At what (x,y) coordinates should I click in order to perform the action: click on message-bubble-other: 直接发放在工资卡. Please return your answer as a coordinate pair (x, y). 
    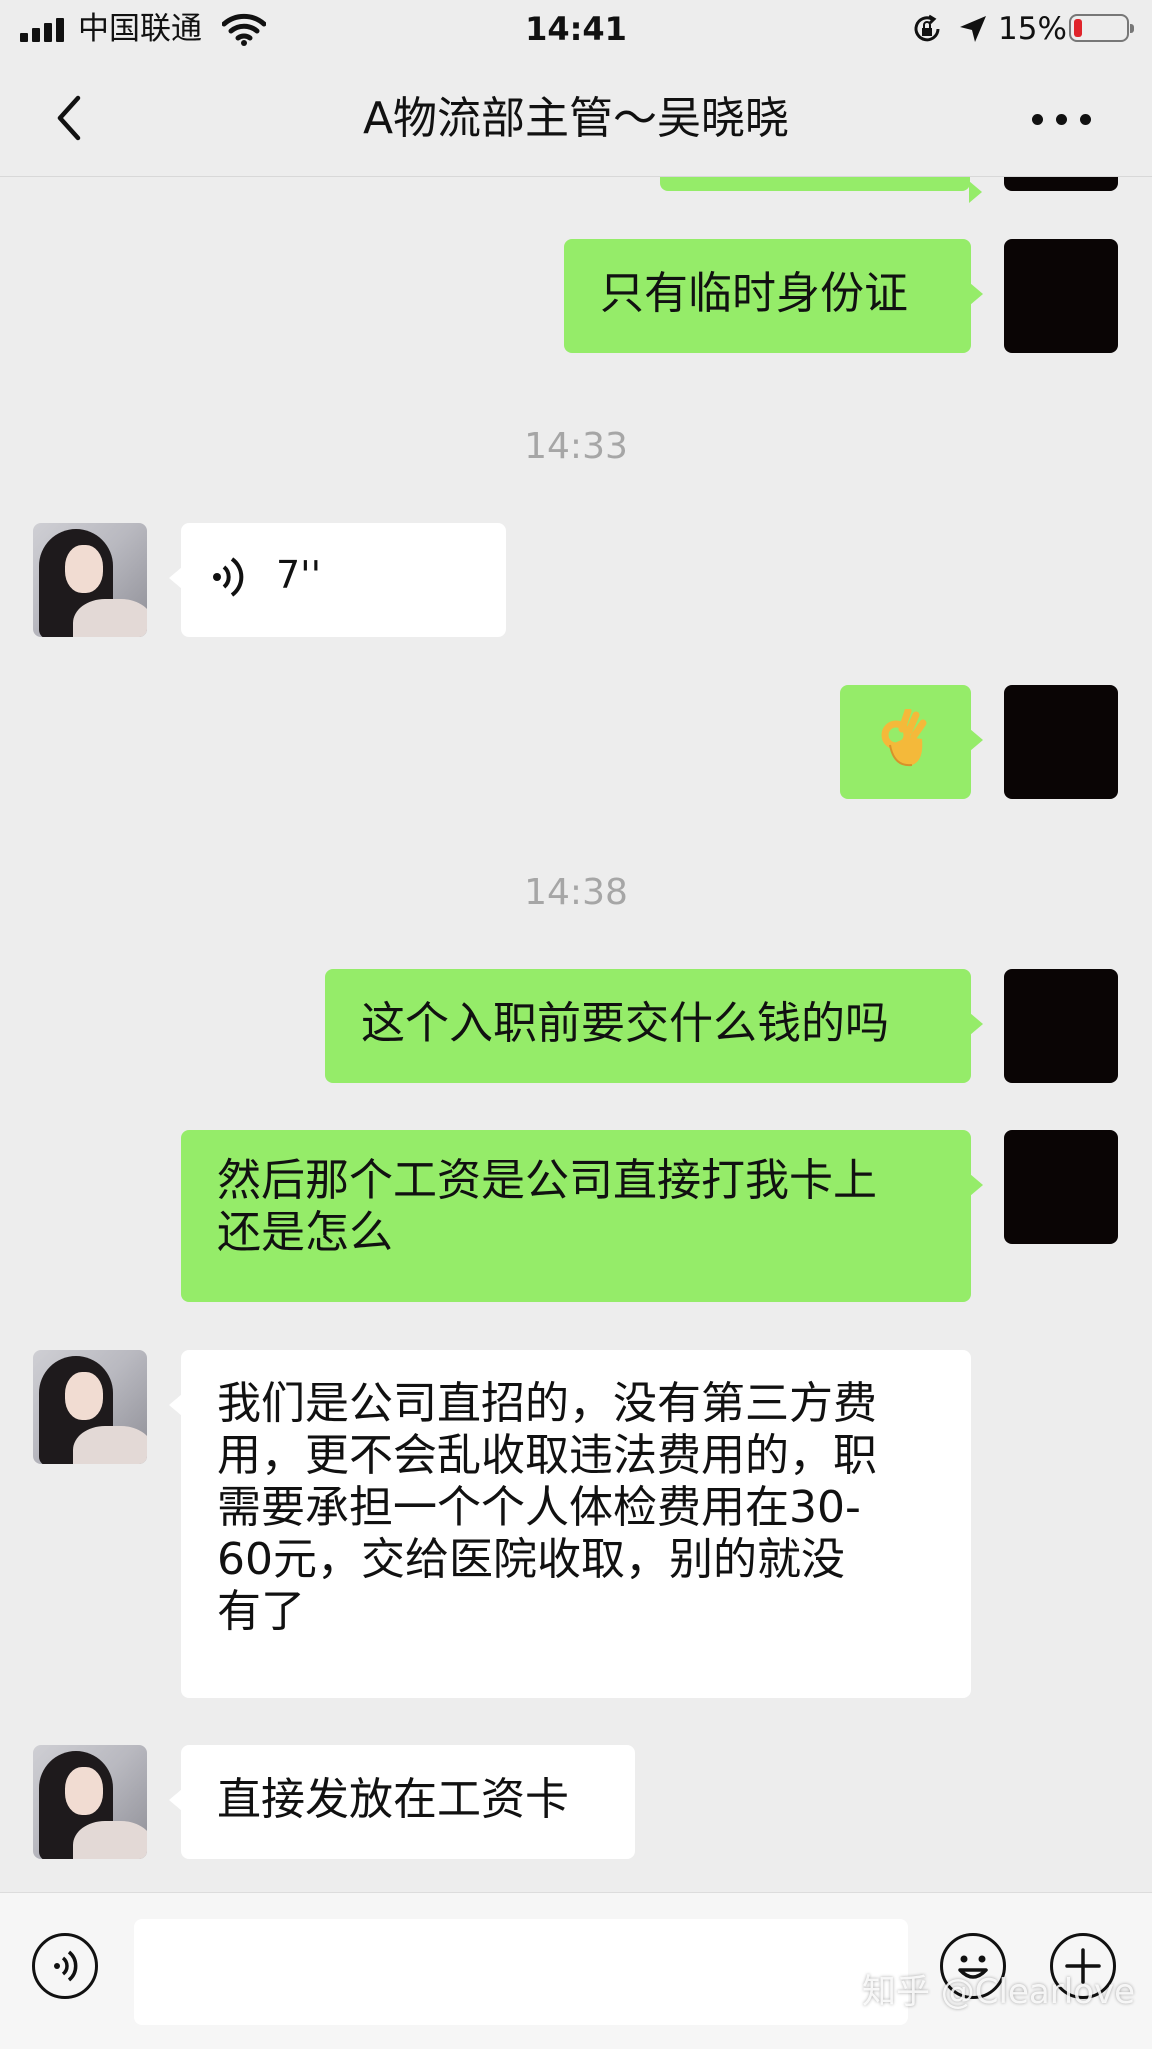
    Looking at the image, I should click on (402, 1802).